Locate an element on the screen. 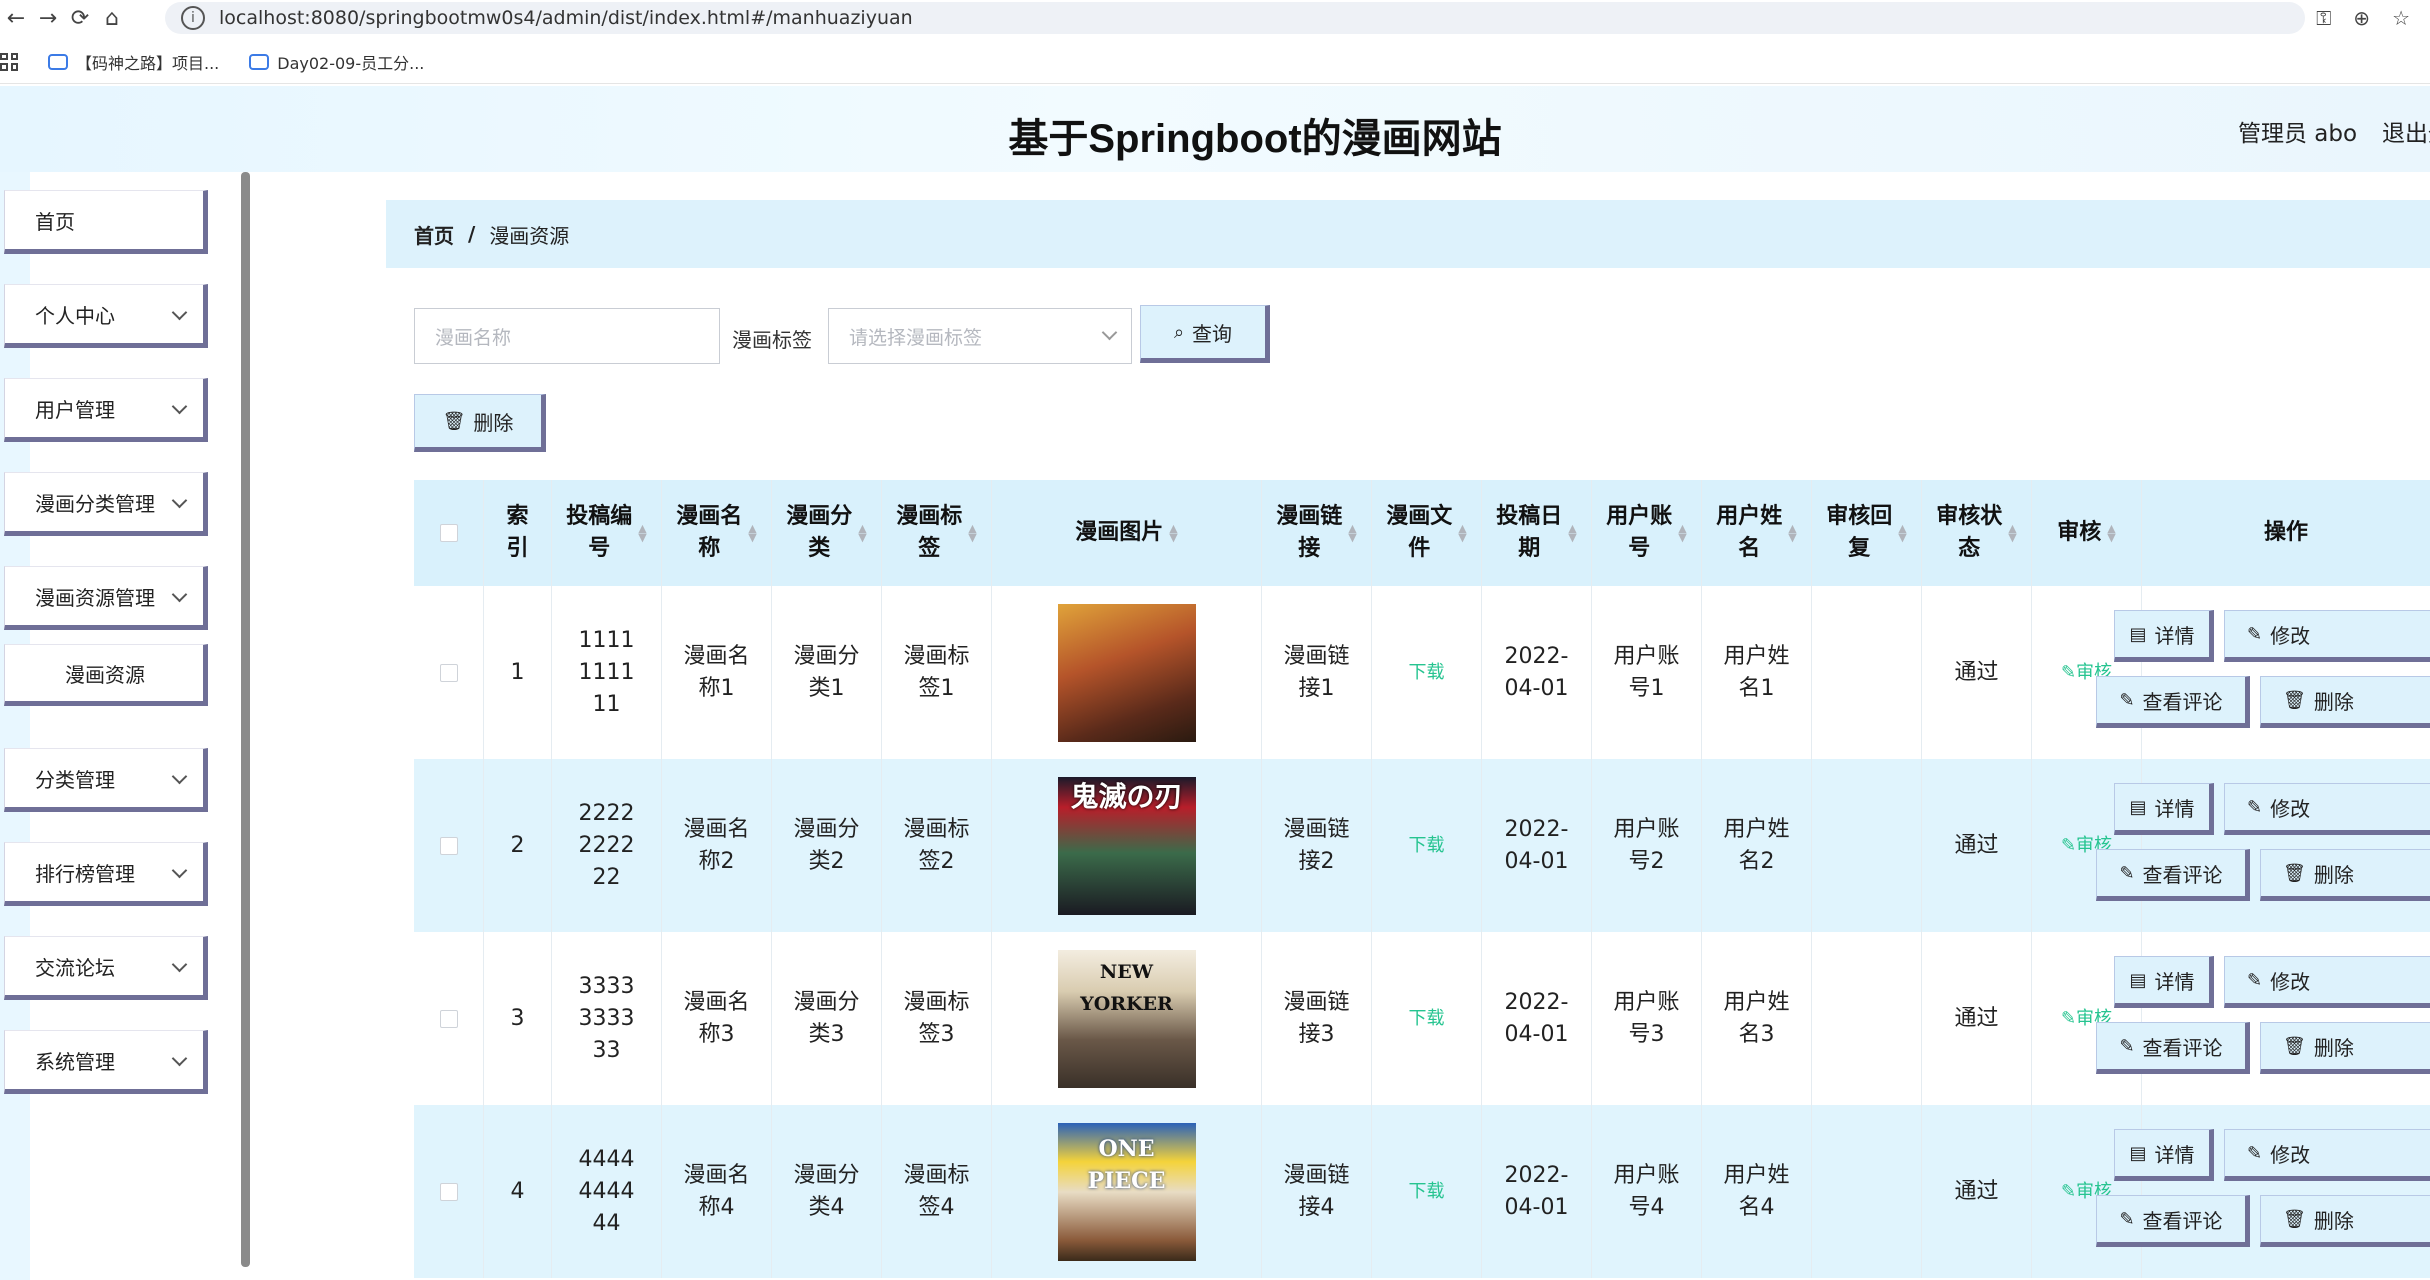  star-icon: ☆ is located at coordinates (2401, 18).